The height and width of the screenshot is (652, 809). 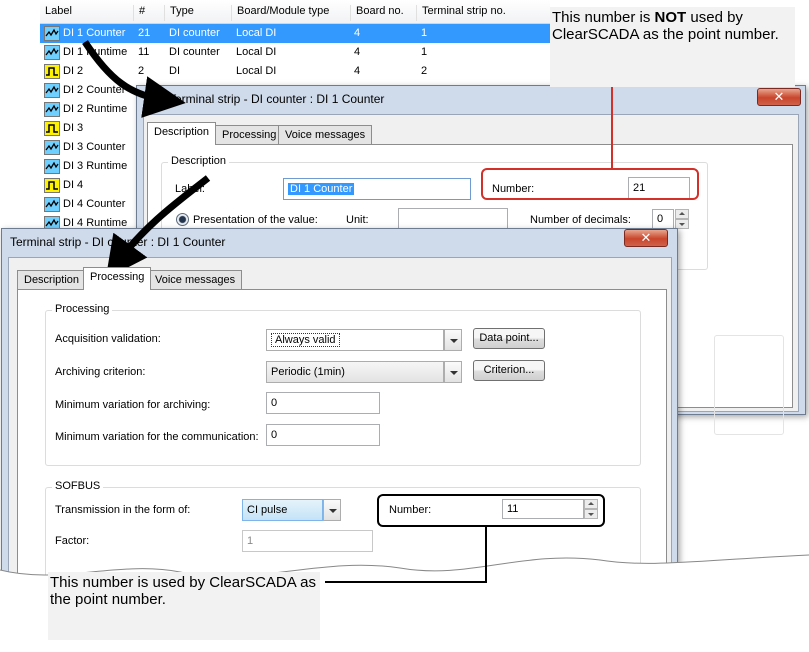 I want to click on arrow-to-processing-tab-icon, so click(x=158, y=227).